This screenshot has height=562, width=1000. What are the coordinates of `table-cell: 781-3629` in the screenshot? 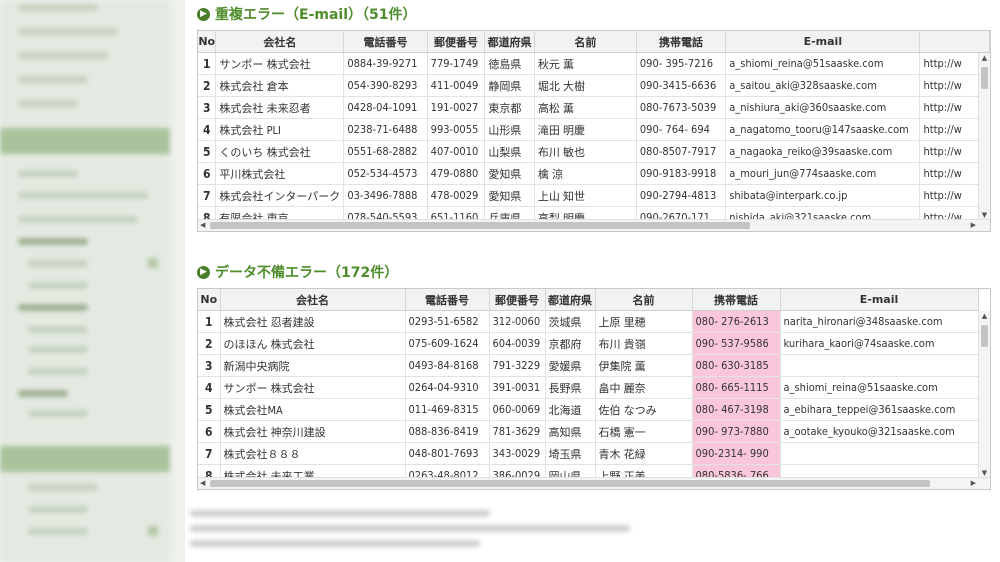 It's located at (517, 431).